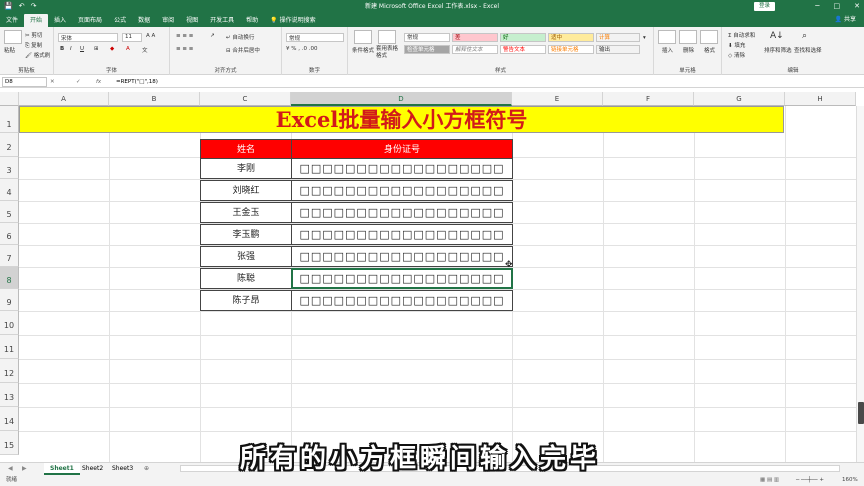 Image resolution: width=864 pixels, height=486 pixels. I want to click on add-sheet-icon: ⊕, so click(146, 469).